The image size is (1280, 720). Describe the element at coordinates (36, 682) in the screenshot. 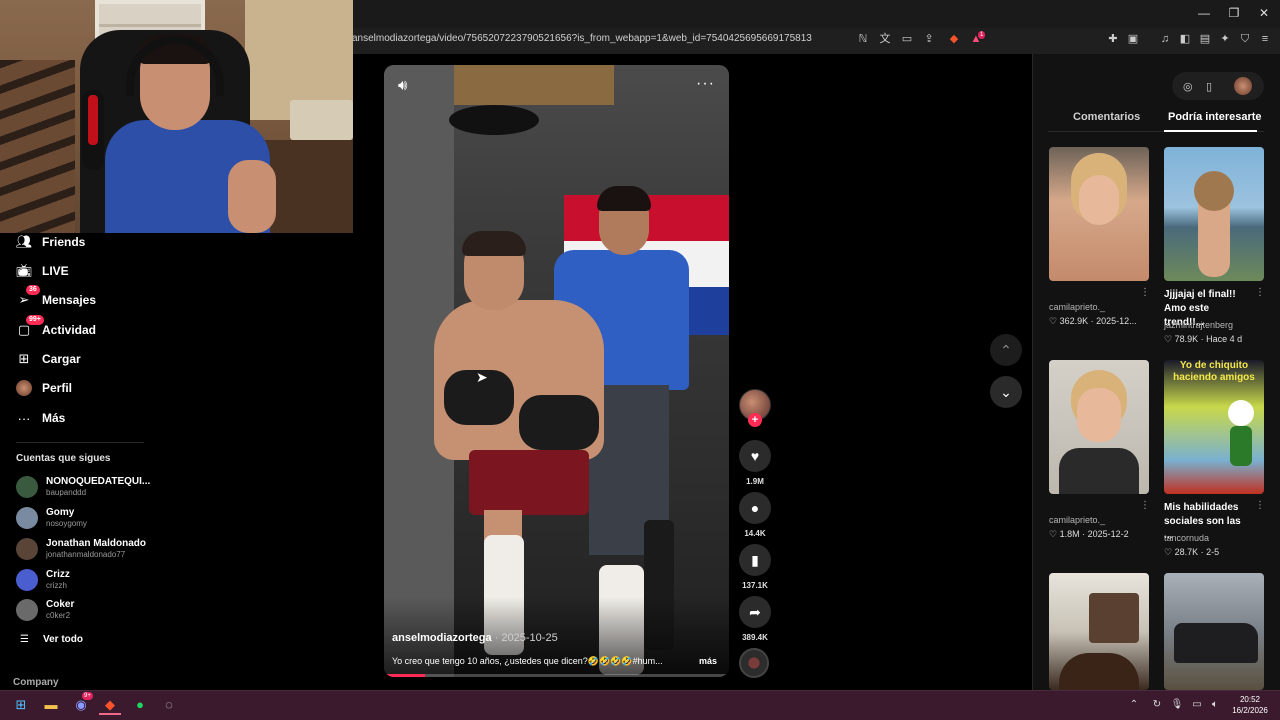

I see `company-link: Company` at that location.